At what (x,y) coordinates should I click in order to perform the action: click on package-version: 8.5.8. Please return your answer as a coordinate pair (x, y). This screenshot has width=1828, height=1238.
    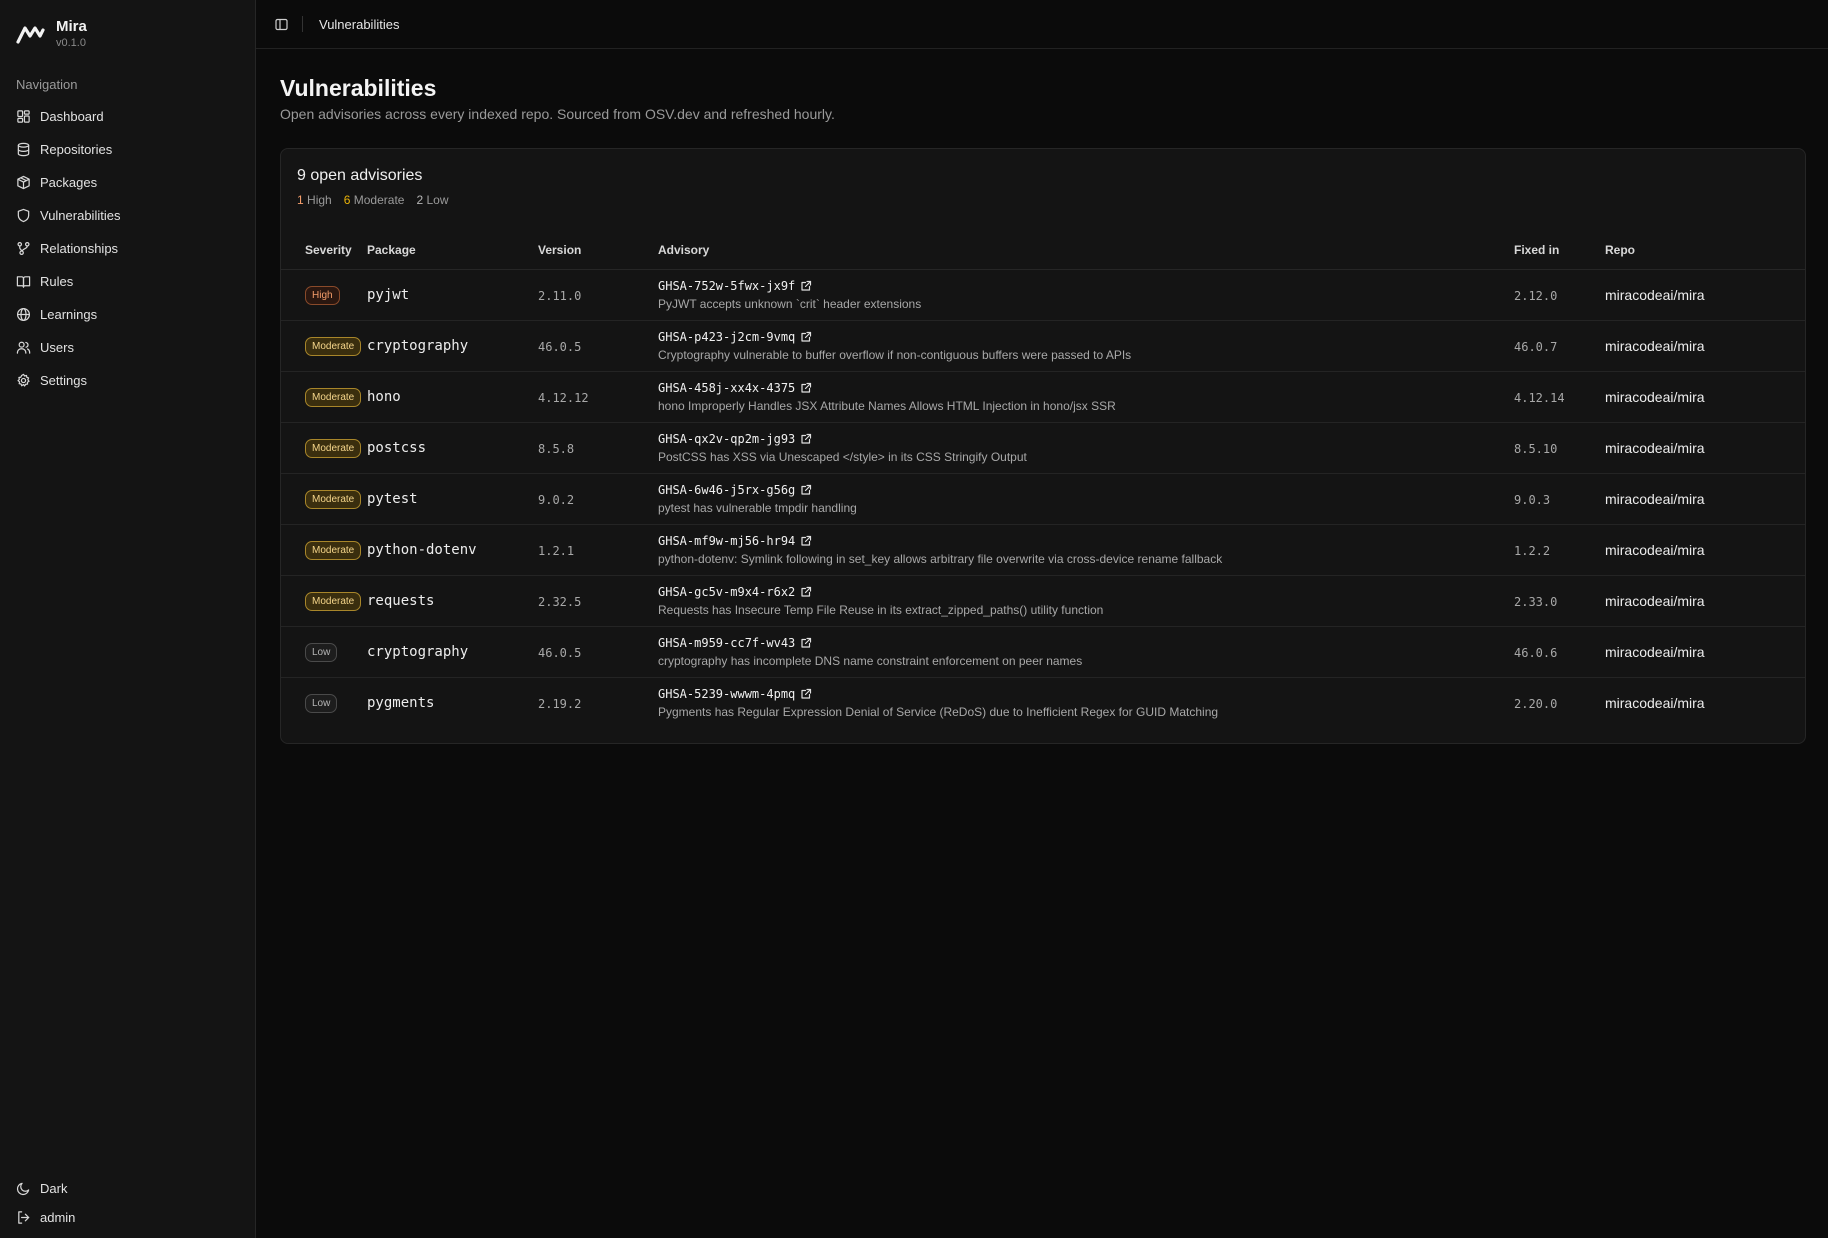
    Looking at the image, I should click on (556, 448).